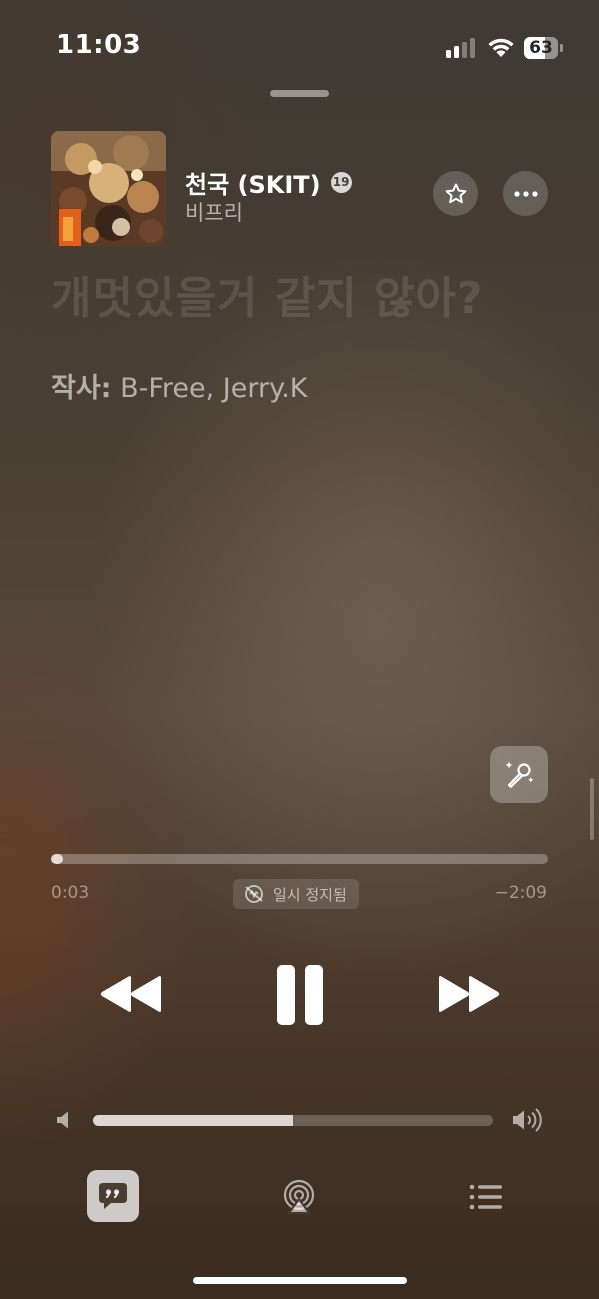 The image size is (599, 1299). Describe the element at coordinates (541, 48) in the screenshot. I see `battery-percent: 63` at that location.